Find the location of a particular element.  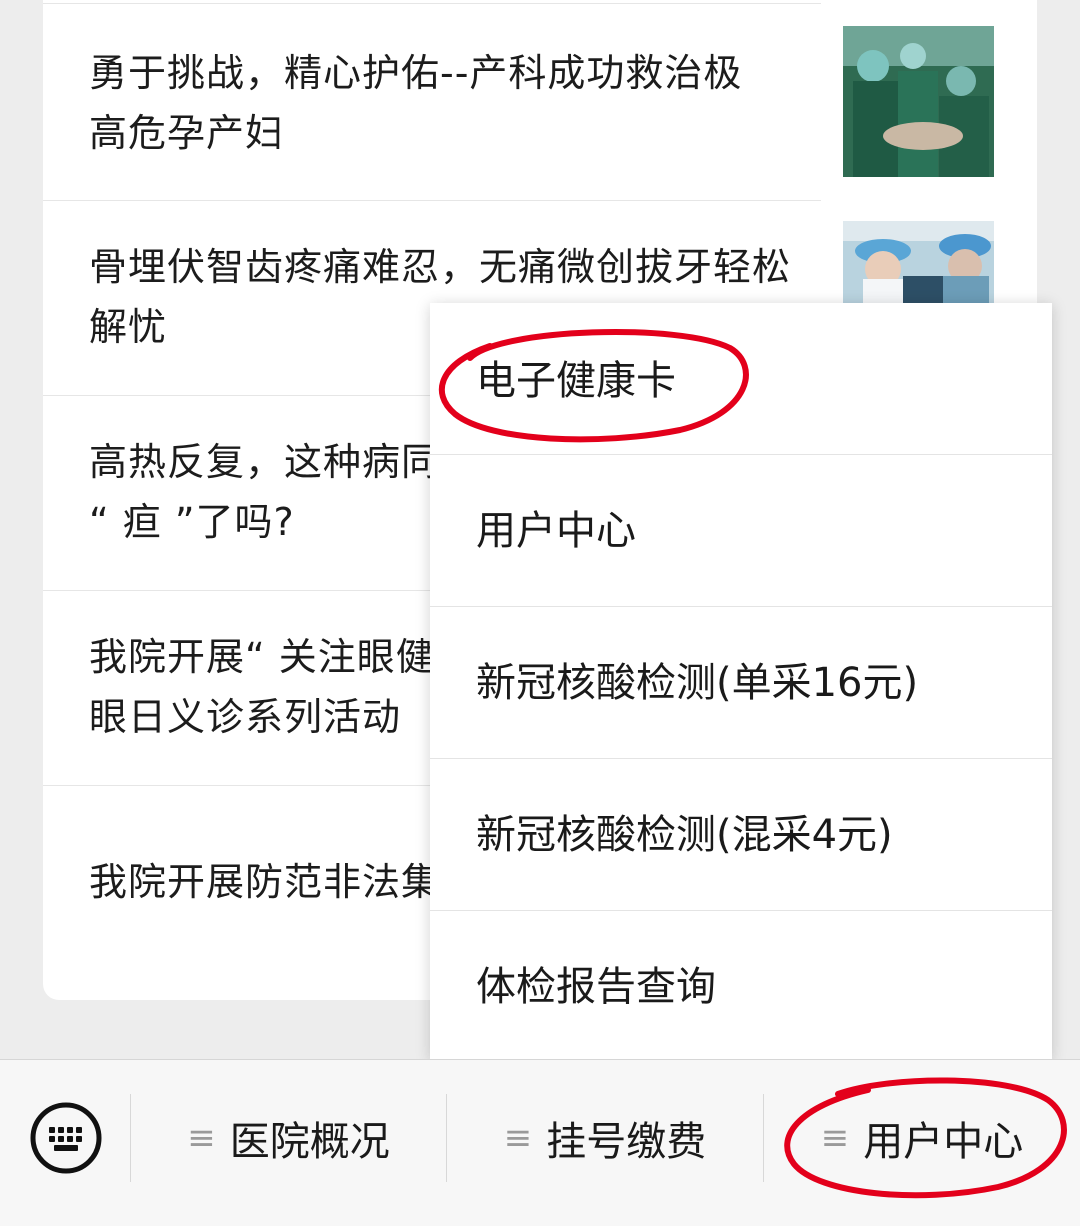

tab-label: 医院概况 is located at coordinates (309, 1142).